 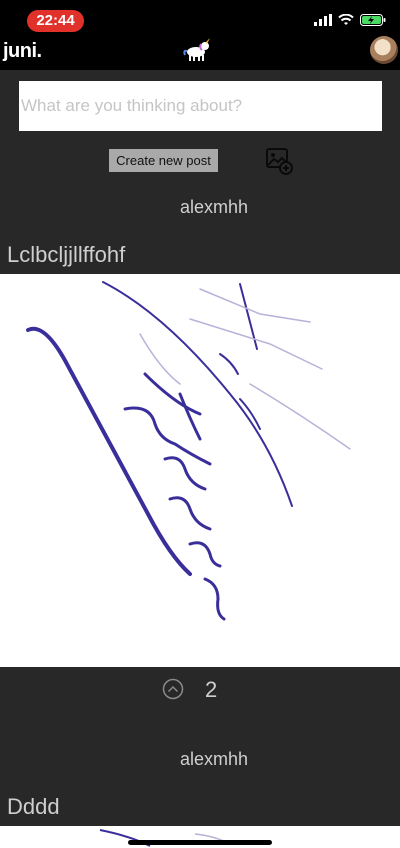 What do you see at coordinates (200, 19) in the screenshot?
I see `status-bar: 22:44` at bounding box center [200, 19].